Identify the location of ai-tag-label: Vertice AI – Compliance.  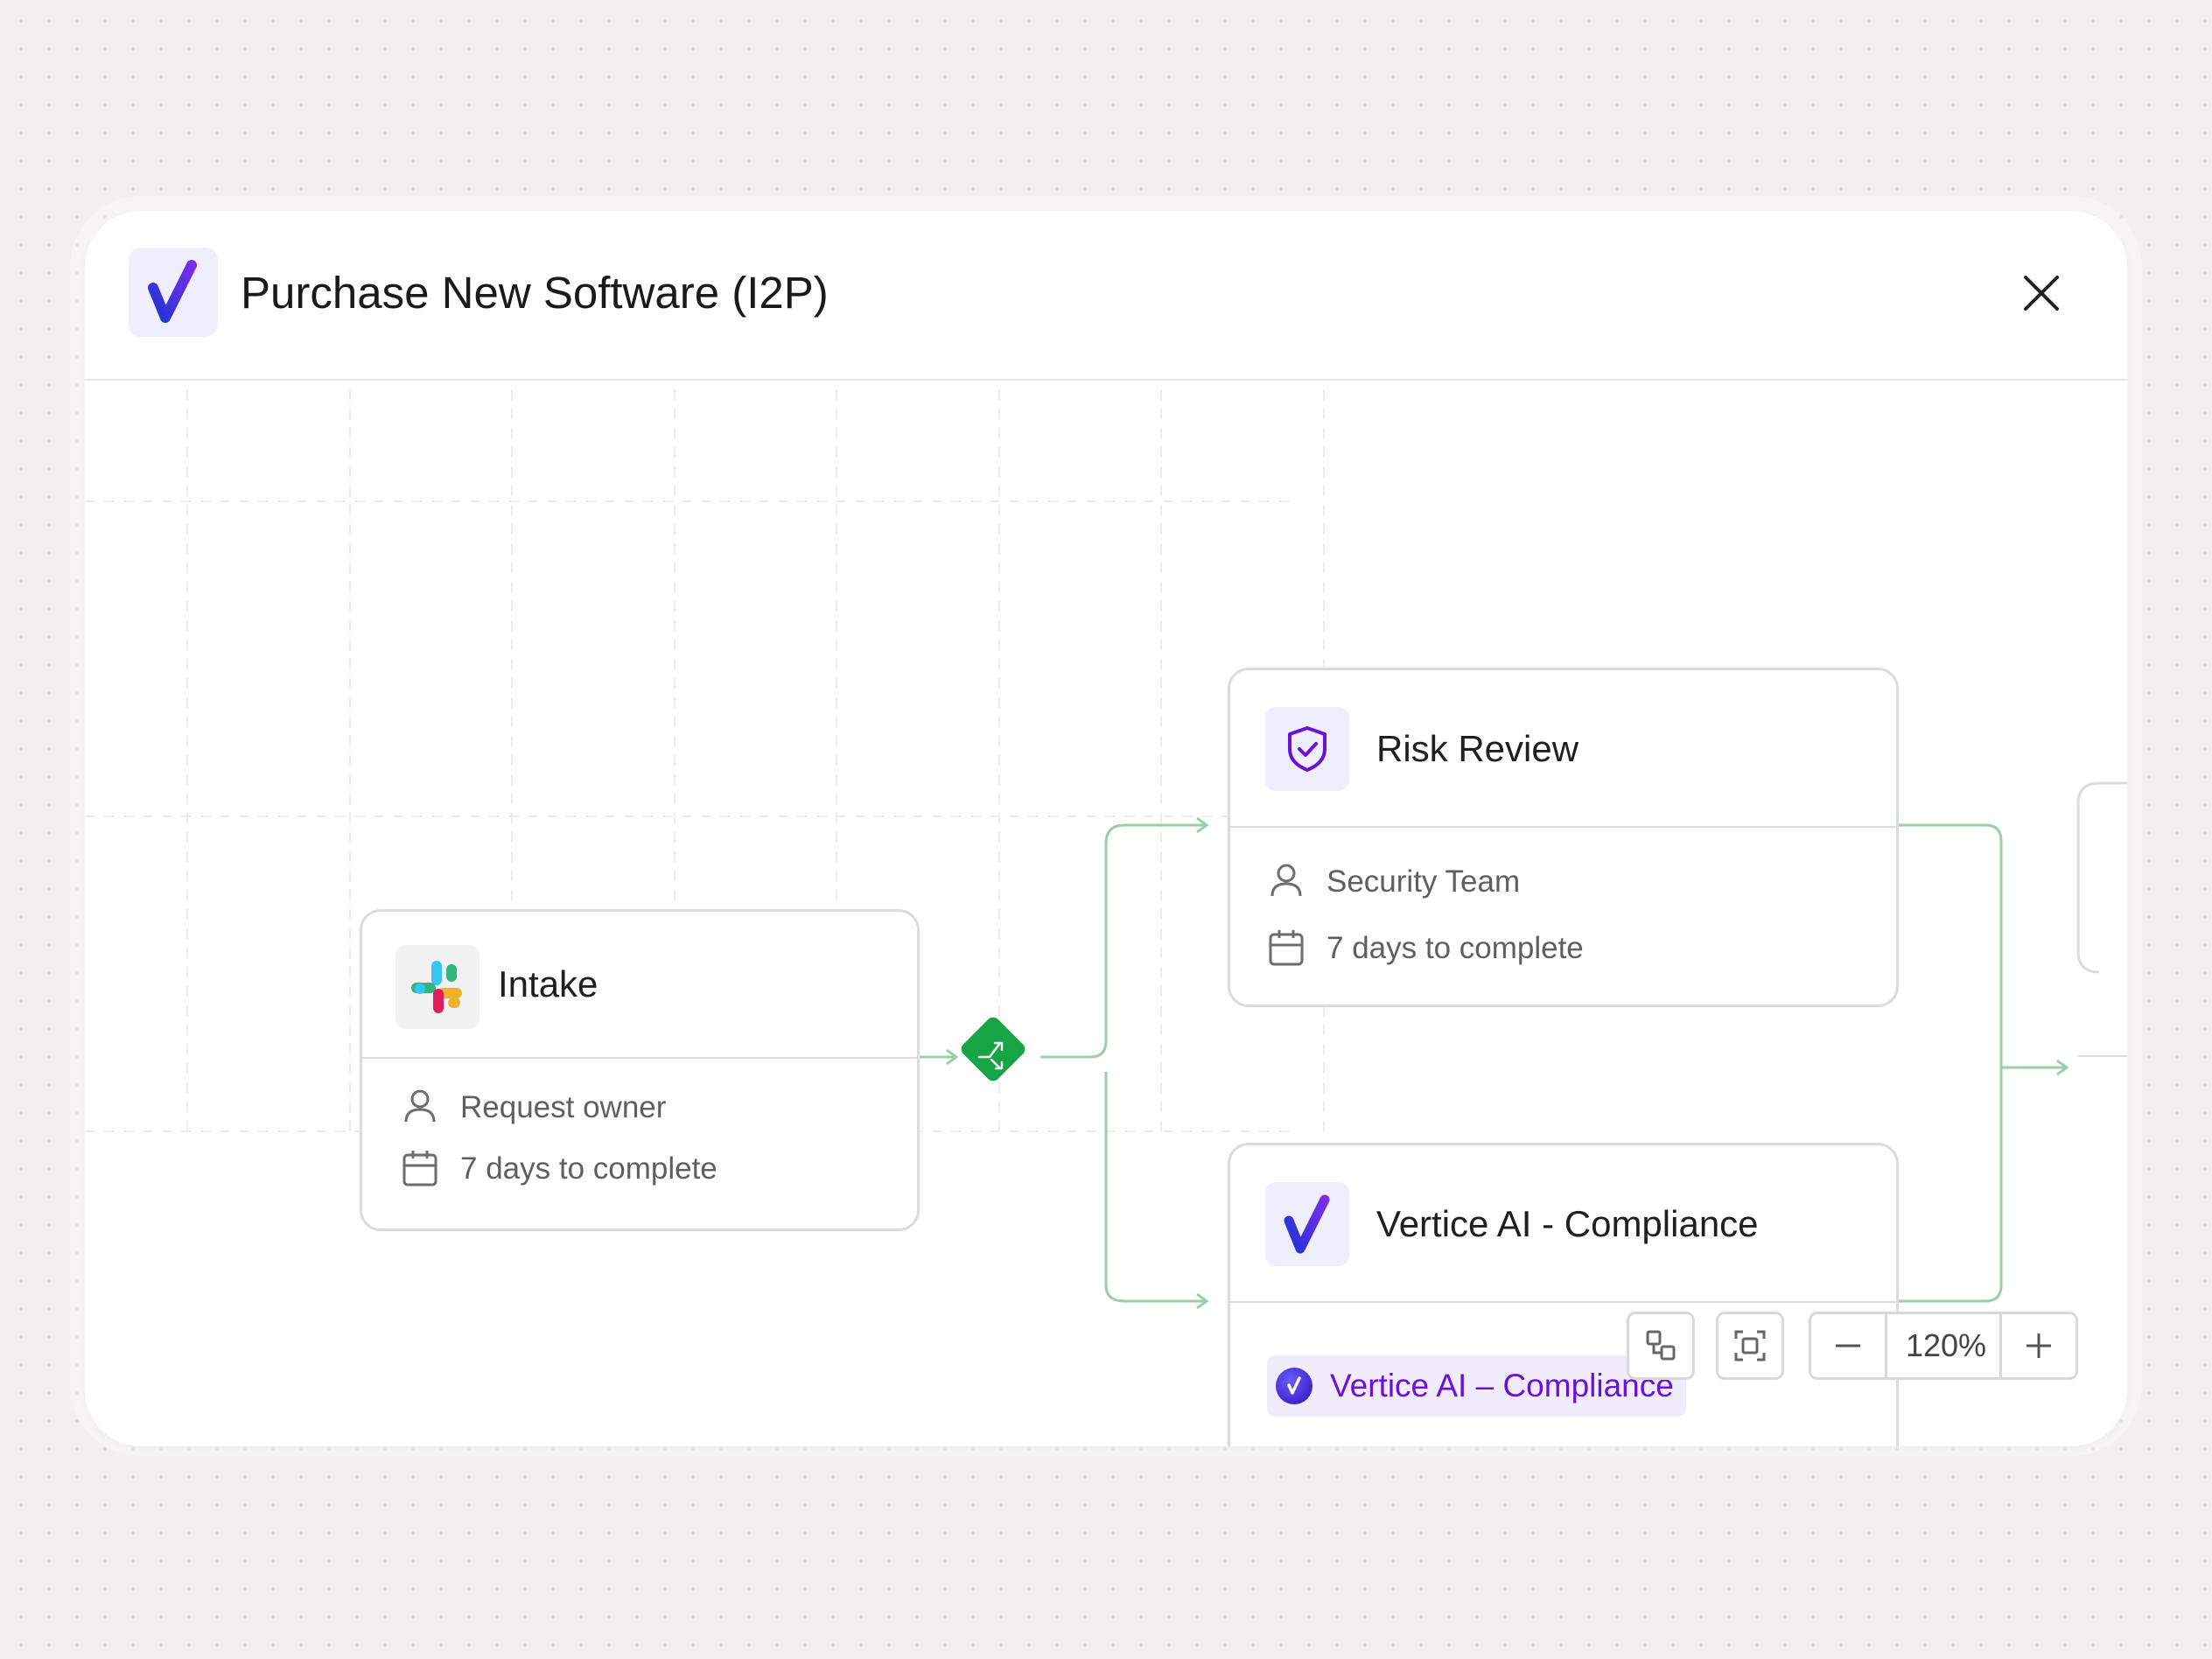
(1502, 1386).